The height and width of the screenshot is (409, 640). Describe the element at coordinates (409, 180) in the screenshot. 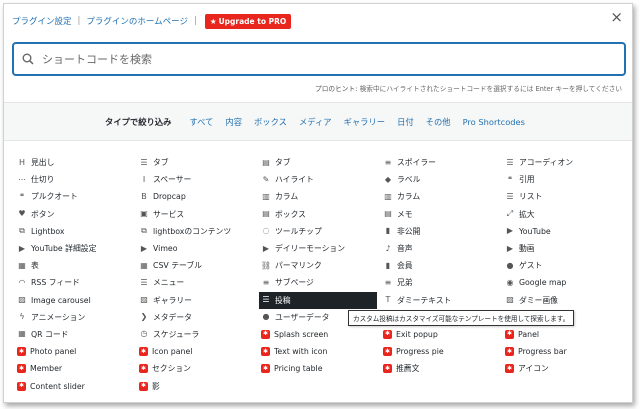

I see `shortcode-item-label: ラベル` at that location.